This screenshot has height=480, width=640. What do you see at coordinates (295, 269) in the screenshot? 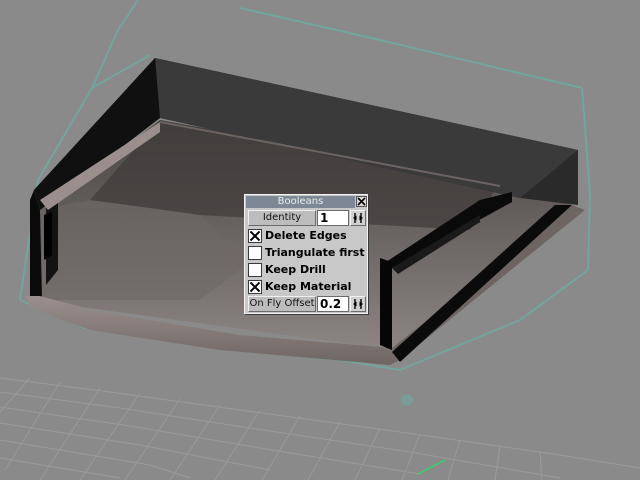
I see `keep-drill-label: Keep Drill` at bounding box center [295, 269].